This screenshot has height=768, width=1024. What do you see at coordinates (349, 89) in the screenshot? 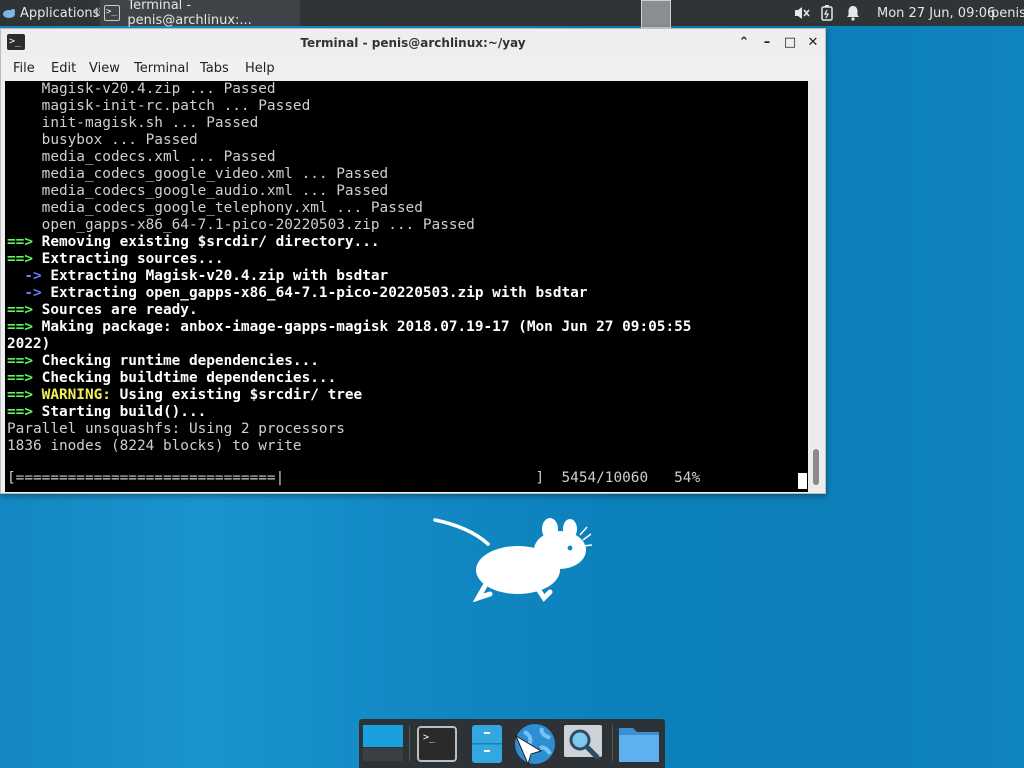
I see `terminal-line: Magisk-v20.4.zip ... Passed` at bounding box center [349, 89].